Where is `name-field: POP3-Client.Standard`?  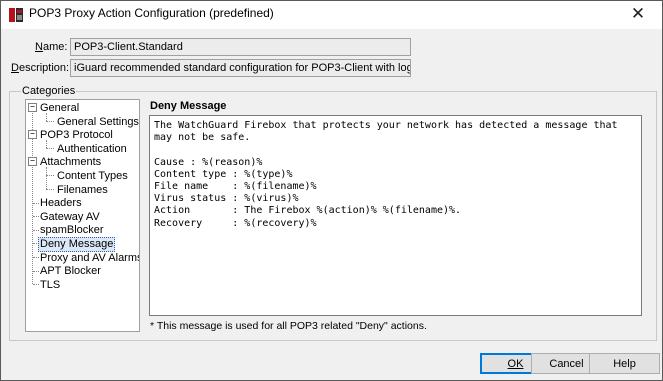
name-field: POP3-Client.Standard is located at coordinates (240, 47).